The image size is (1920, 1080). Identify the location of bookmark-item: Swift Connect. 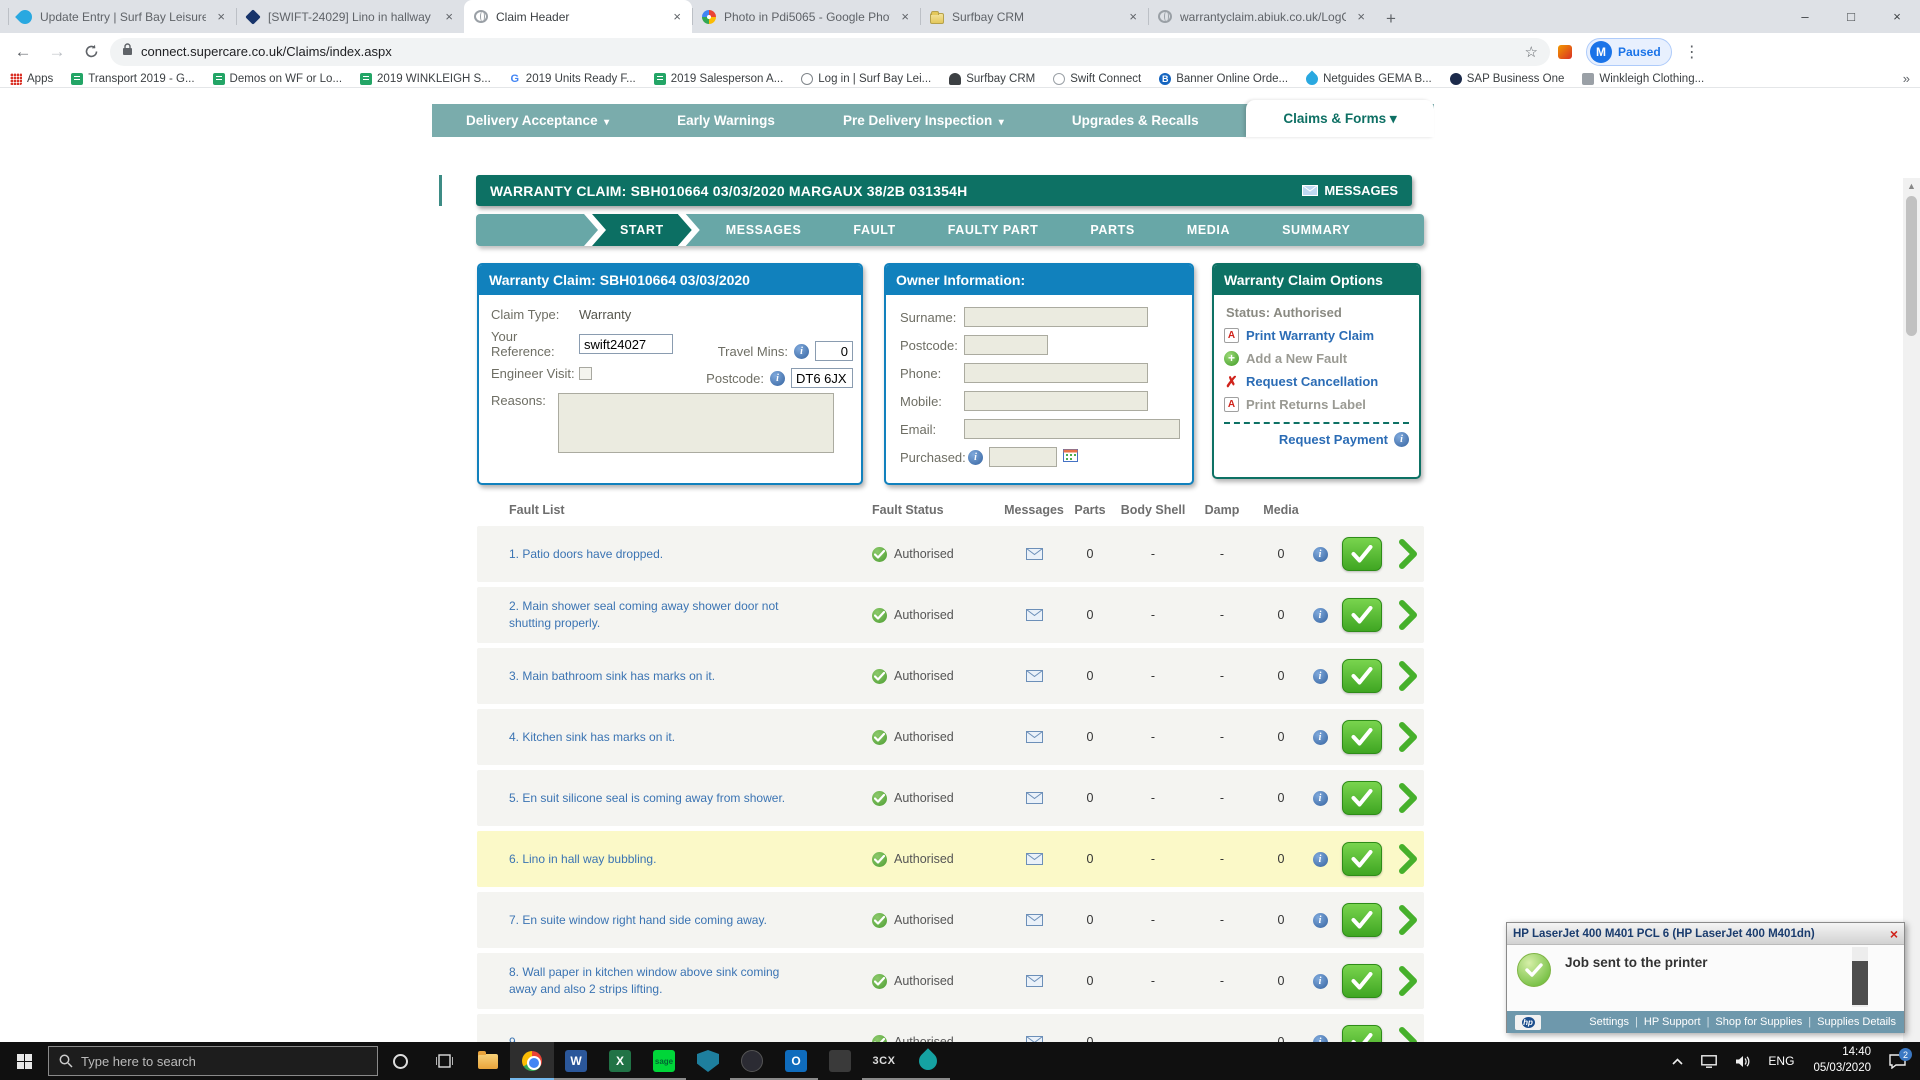
(1097, 78).